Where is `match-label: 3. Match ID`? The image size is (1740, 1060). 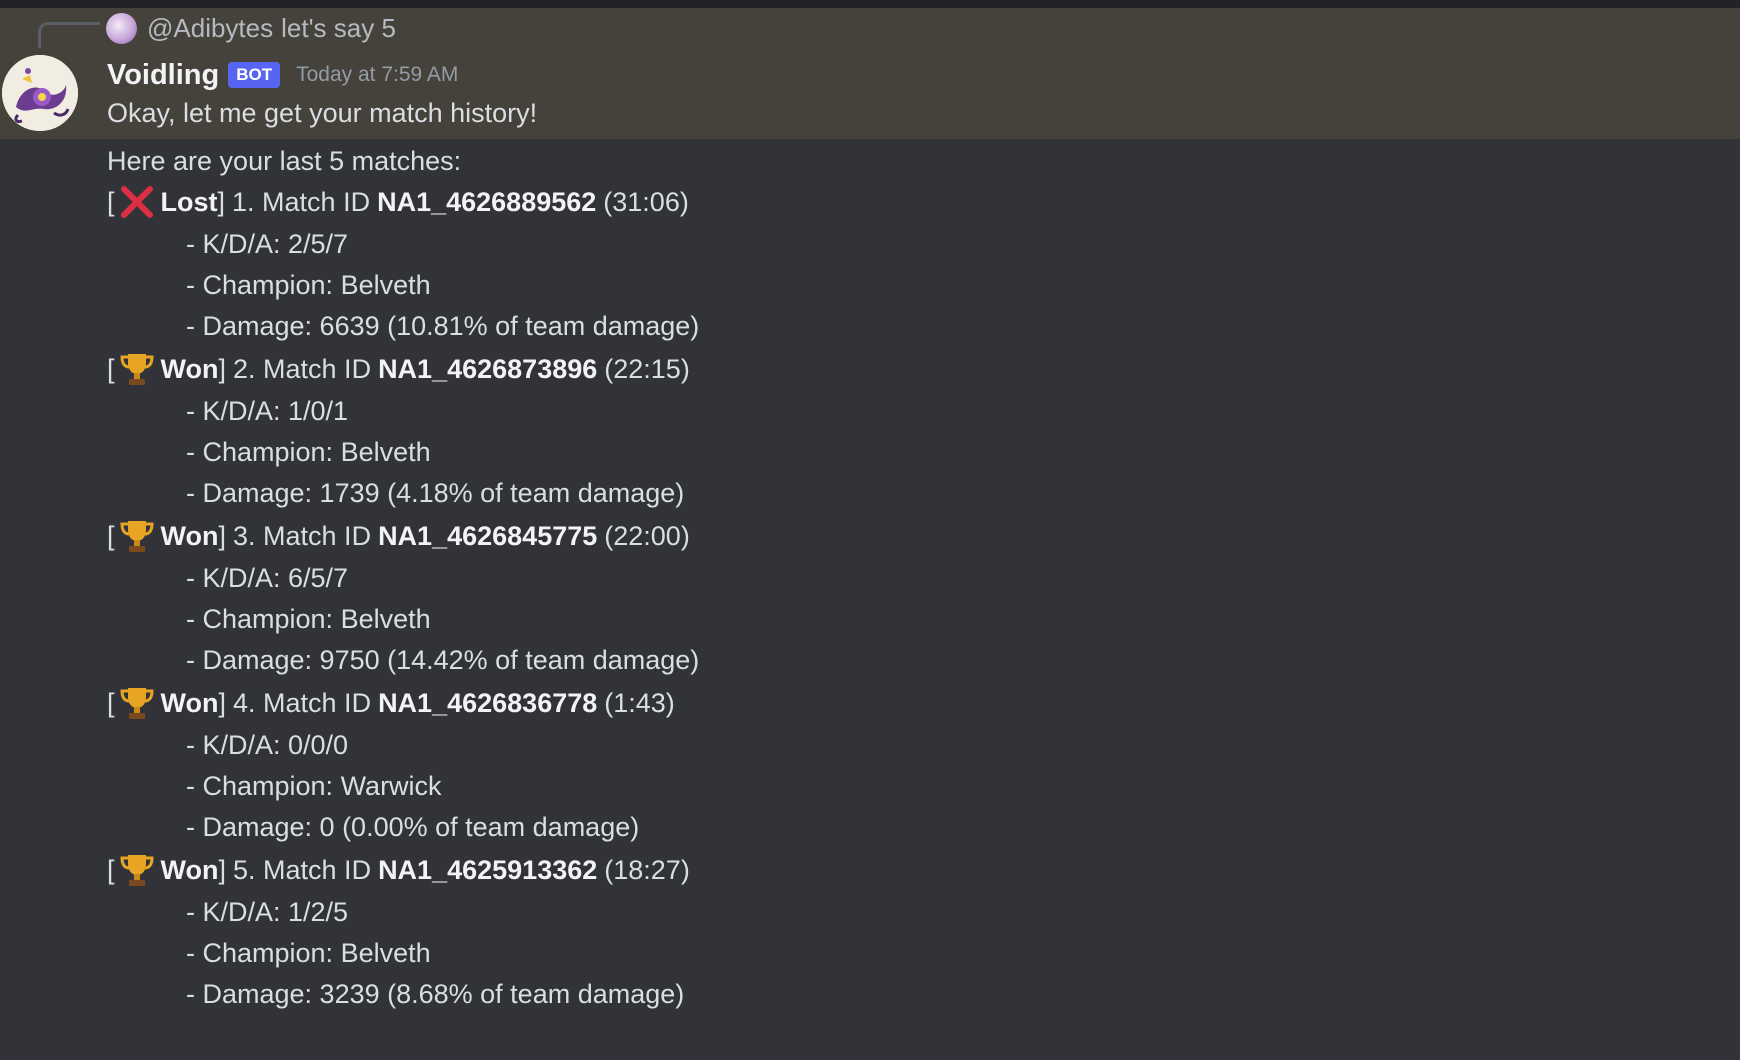 match-label: 3. Match ID is located at coordinates (302, 536).